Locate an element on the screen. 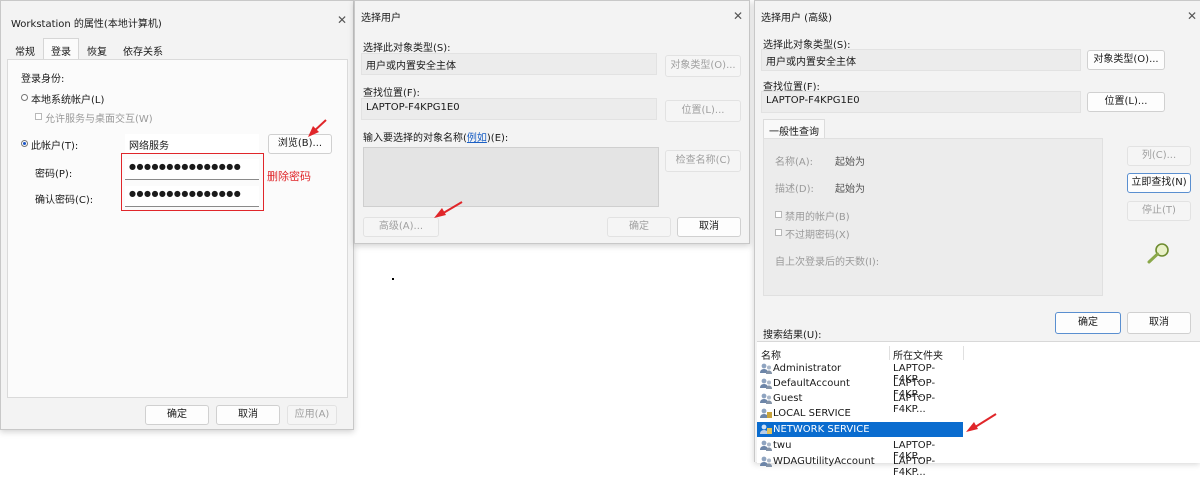 The height and width of the screenshot is (478, 1200). arrow-to-advanced-button is located at coordinates (448, 209).